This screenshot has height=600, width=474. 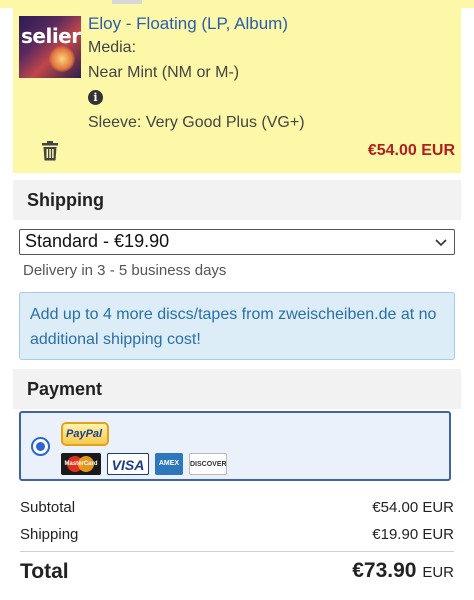 I want to click on total-label: Total, so click(x=44, y=571).